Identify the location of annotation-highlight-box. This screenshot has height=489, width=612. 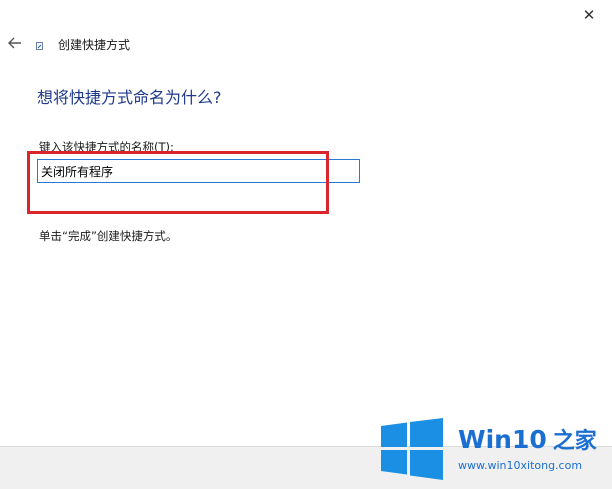
(178, 182).